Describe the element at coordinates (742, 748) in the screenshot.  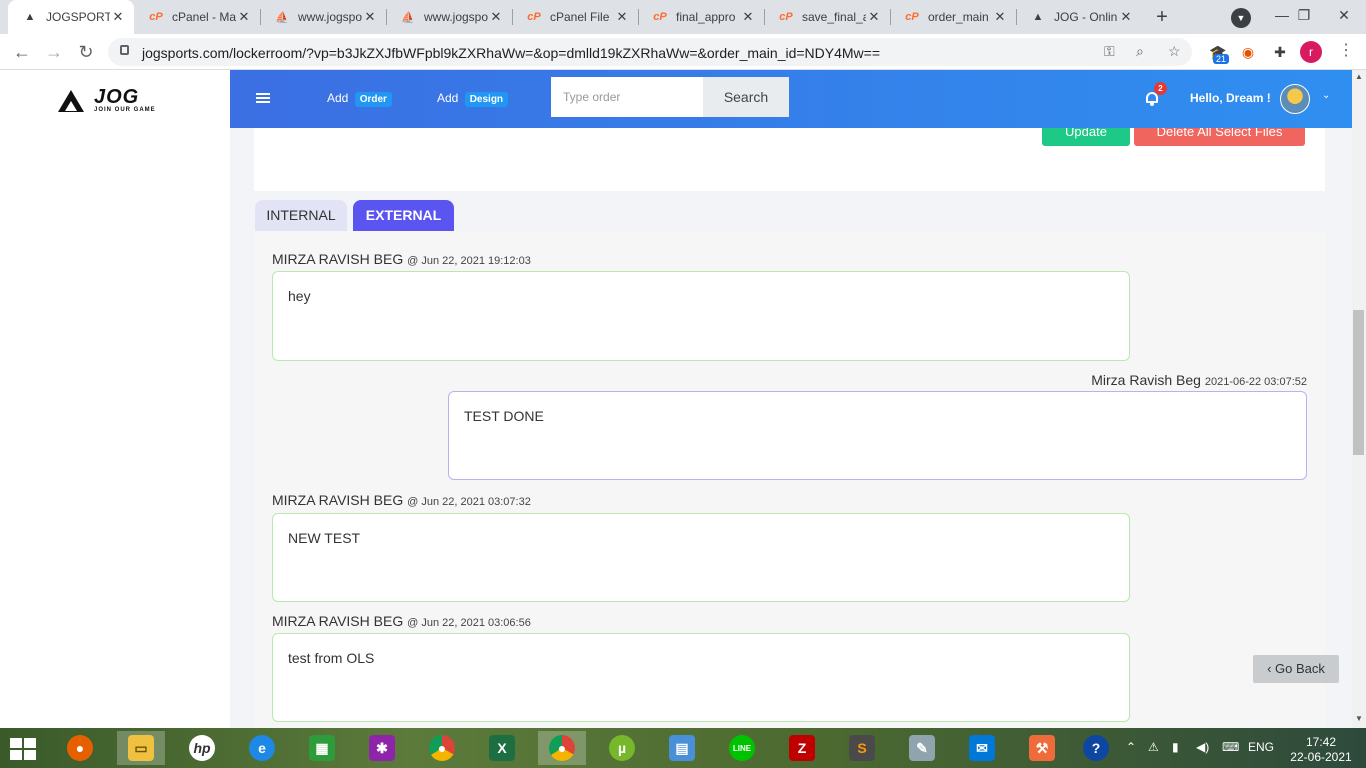
I see `line-taskbar-icon: LINE` at that location.